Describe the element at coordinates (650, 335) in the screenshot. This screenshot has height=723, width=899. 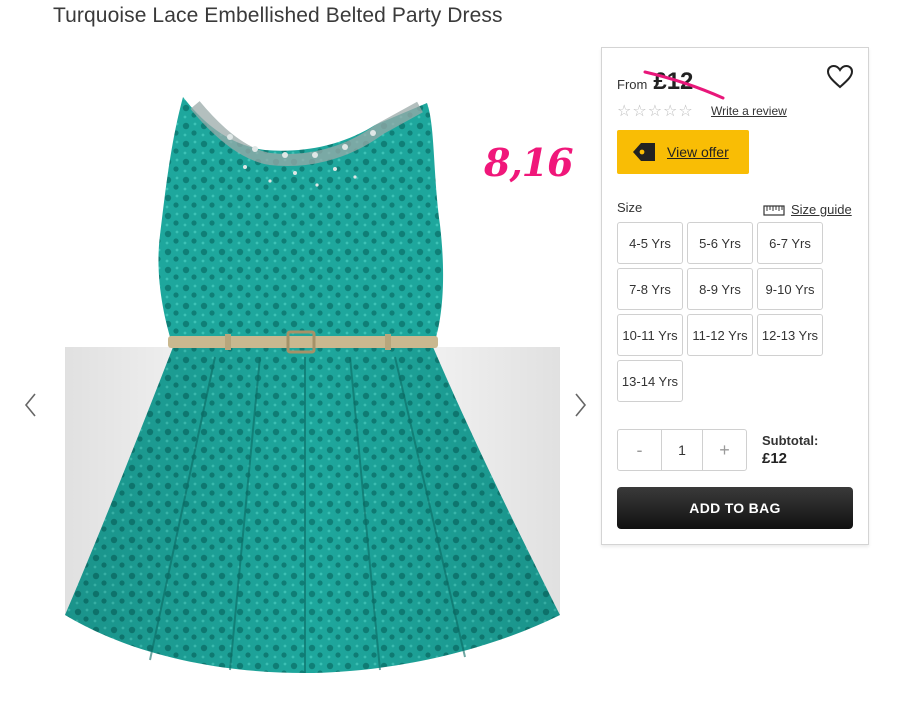
I see `size-option-10-11: 10-11 Yrs` at that location.